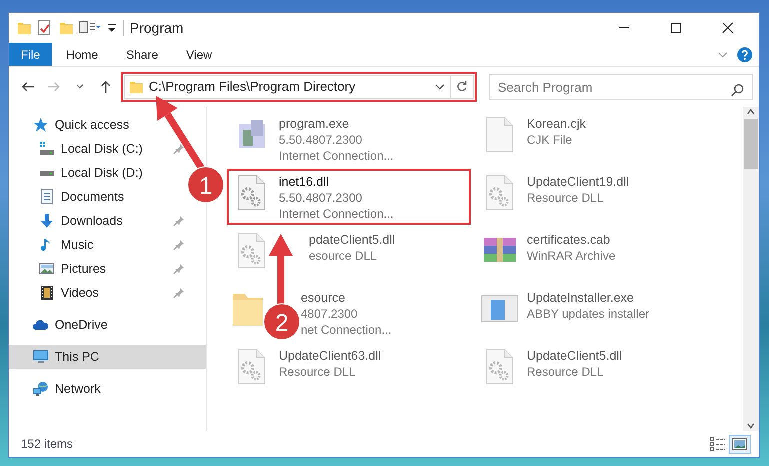 The height and width of the screenshot is (466, 769). What do you see at coordinates (47, 269) in the screenshot?
I see `picture-icon` at bounding box center [47, 269].